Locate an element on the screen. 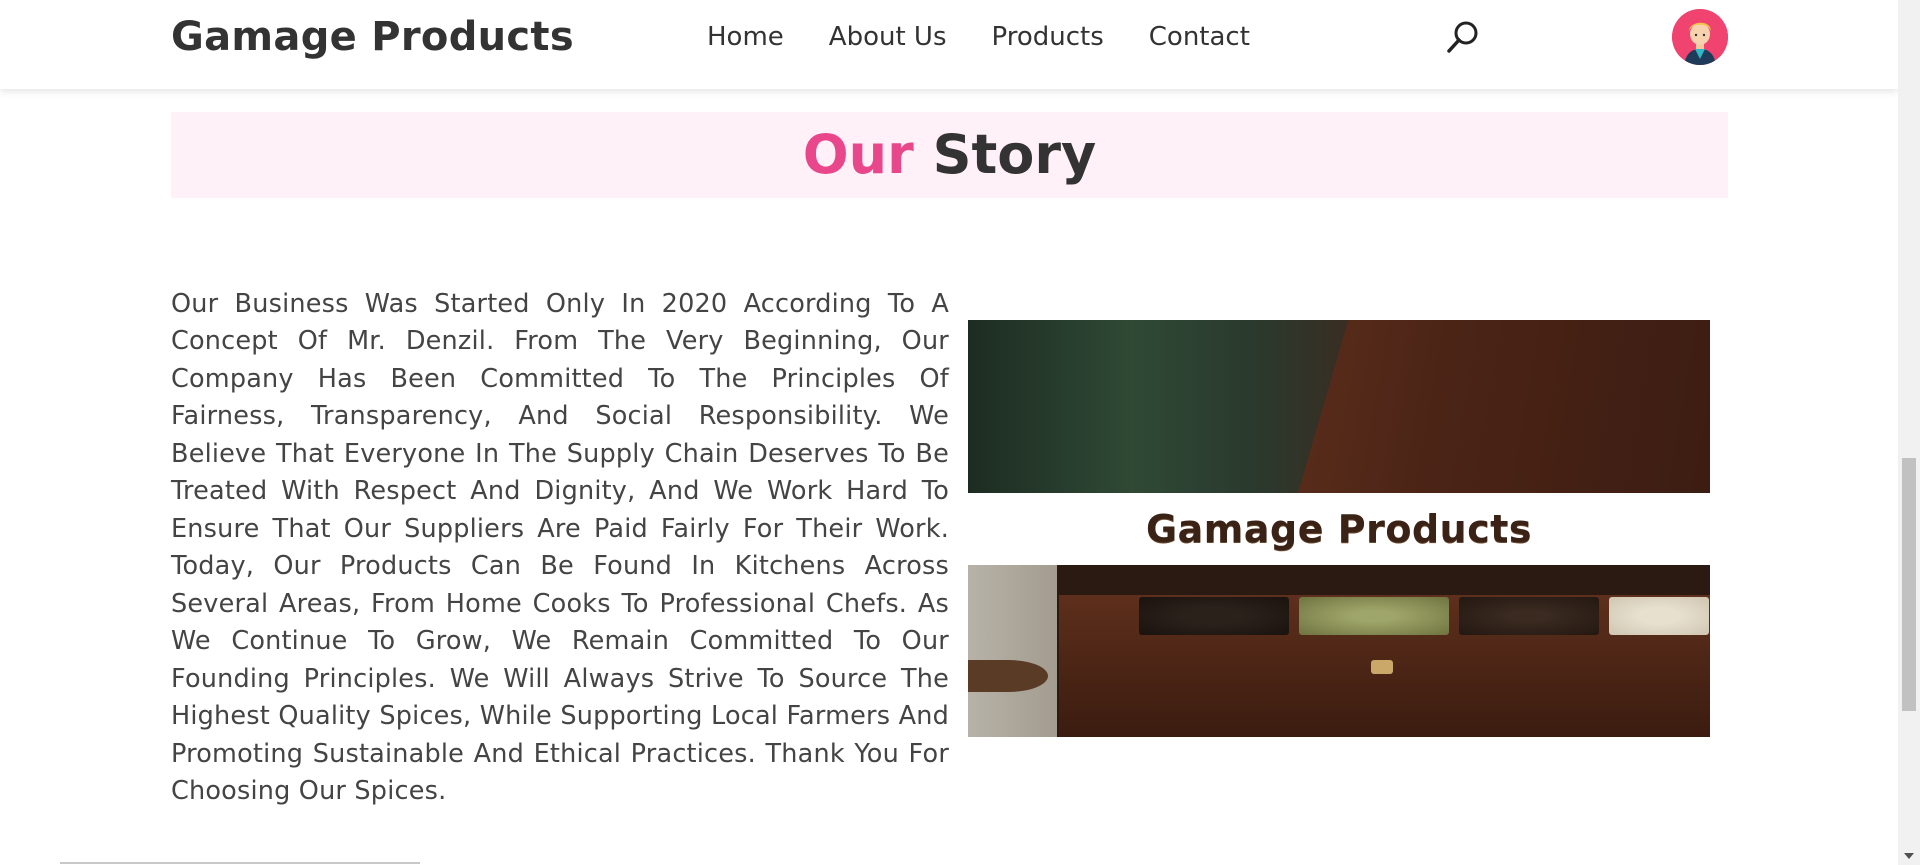 This screenshot has height=865, width=1920. image-caption-band: Gamage Products is located at coordinates (1339, 529).